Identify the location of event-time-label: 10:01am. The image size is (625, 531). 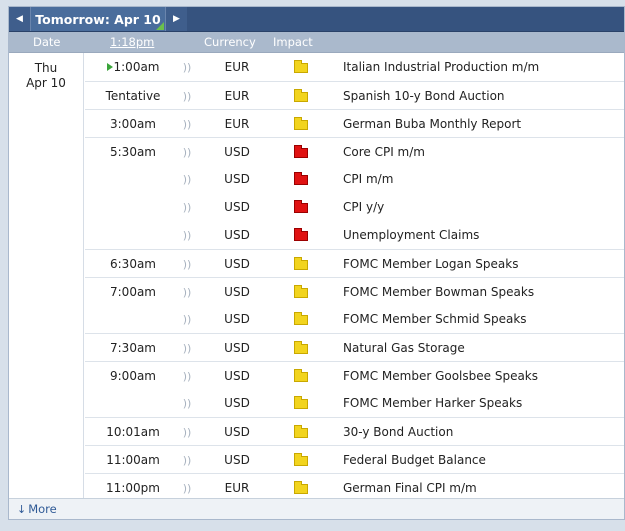
(133, 432).